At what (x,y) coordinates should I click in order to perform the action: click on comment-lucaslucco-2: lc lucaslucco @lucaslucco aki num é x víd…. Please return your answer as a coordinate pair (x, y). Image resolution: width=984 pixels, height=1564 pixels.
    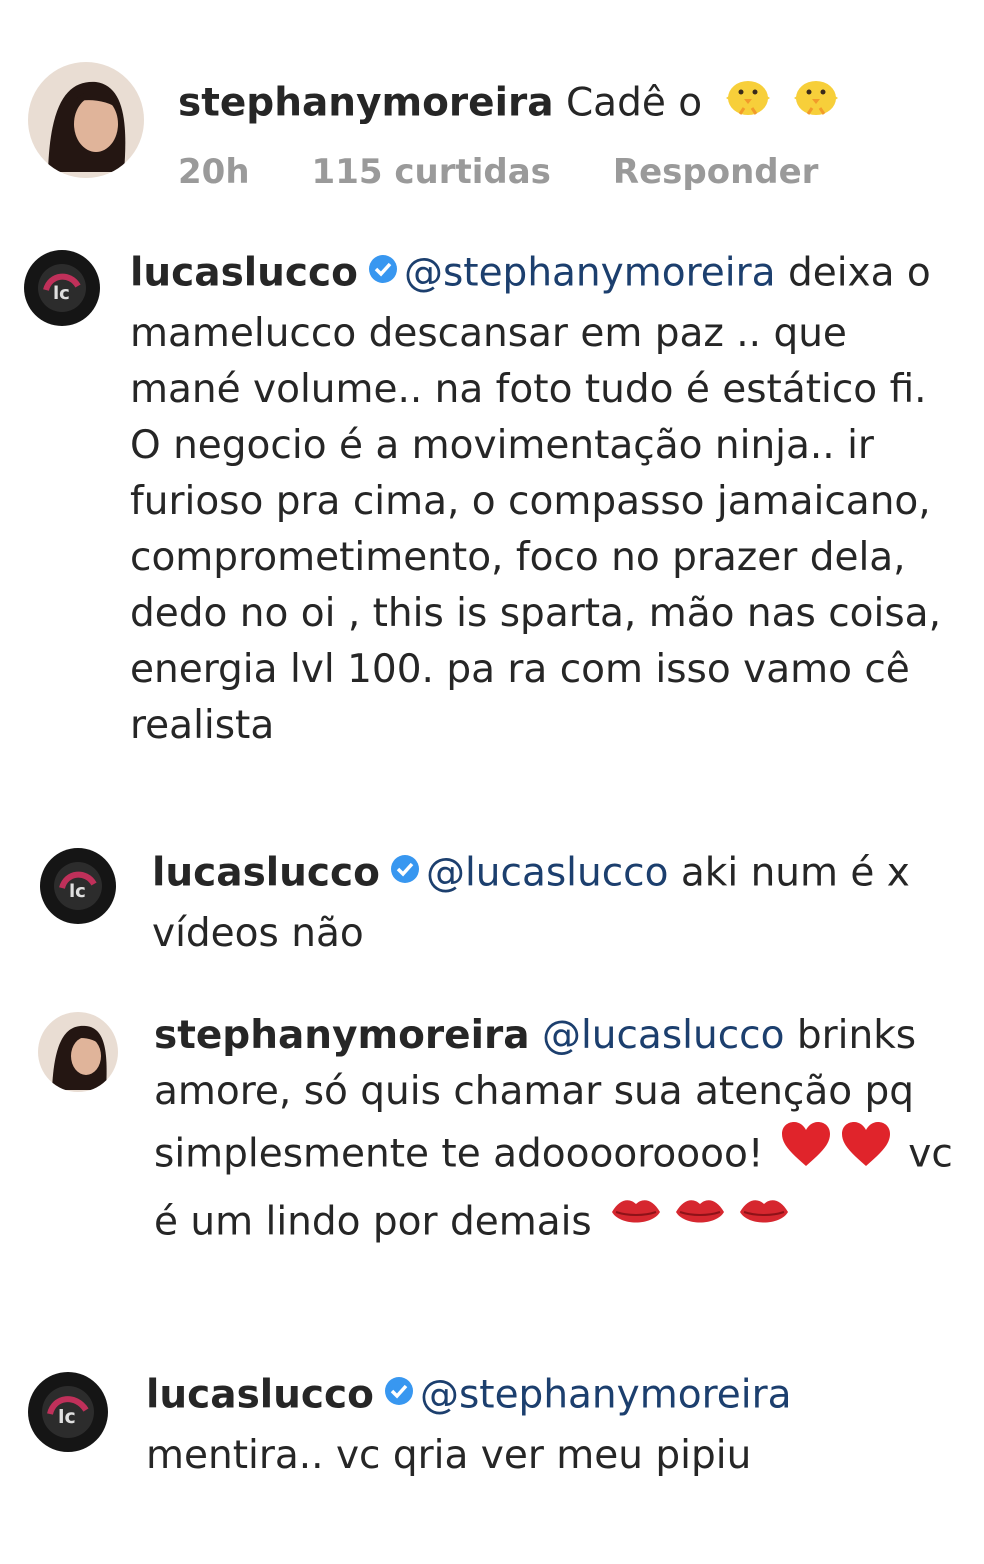
    Looking at the image, I should click on (505, 904).